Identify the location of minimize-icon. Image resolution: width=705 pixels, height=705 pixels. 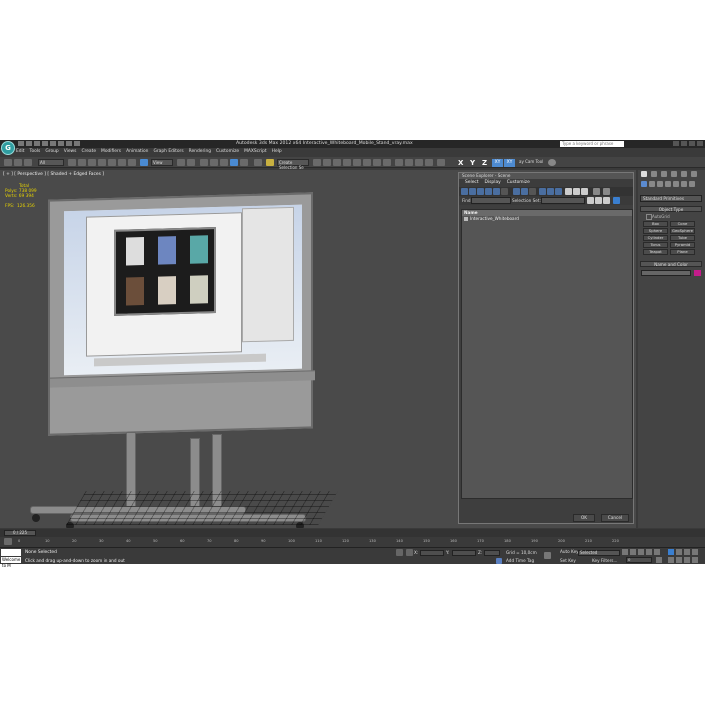
(684, 143).